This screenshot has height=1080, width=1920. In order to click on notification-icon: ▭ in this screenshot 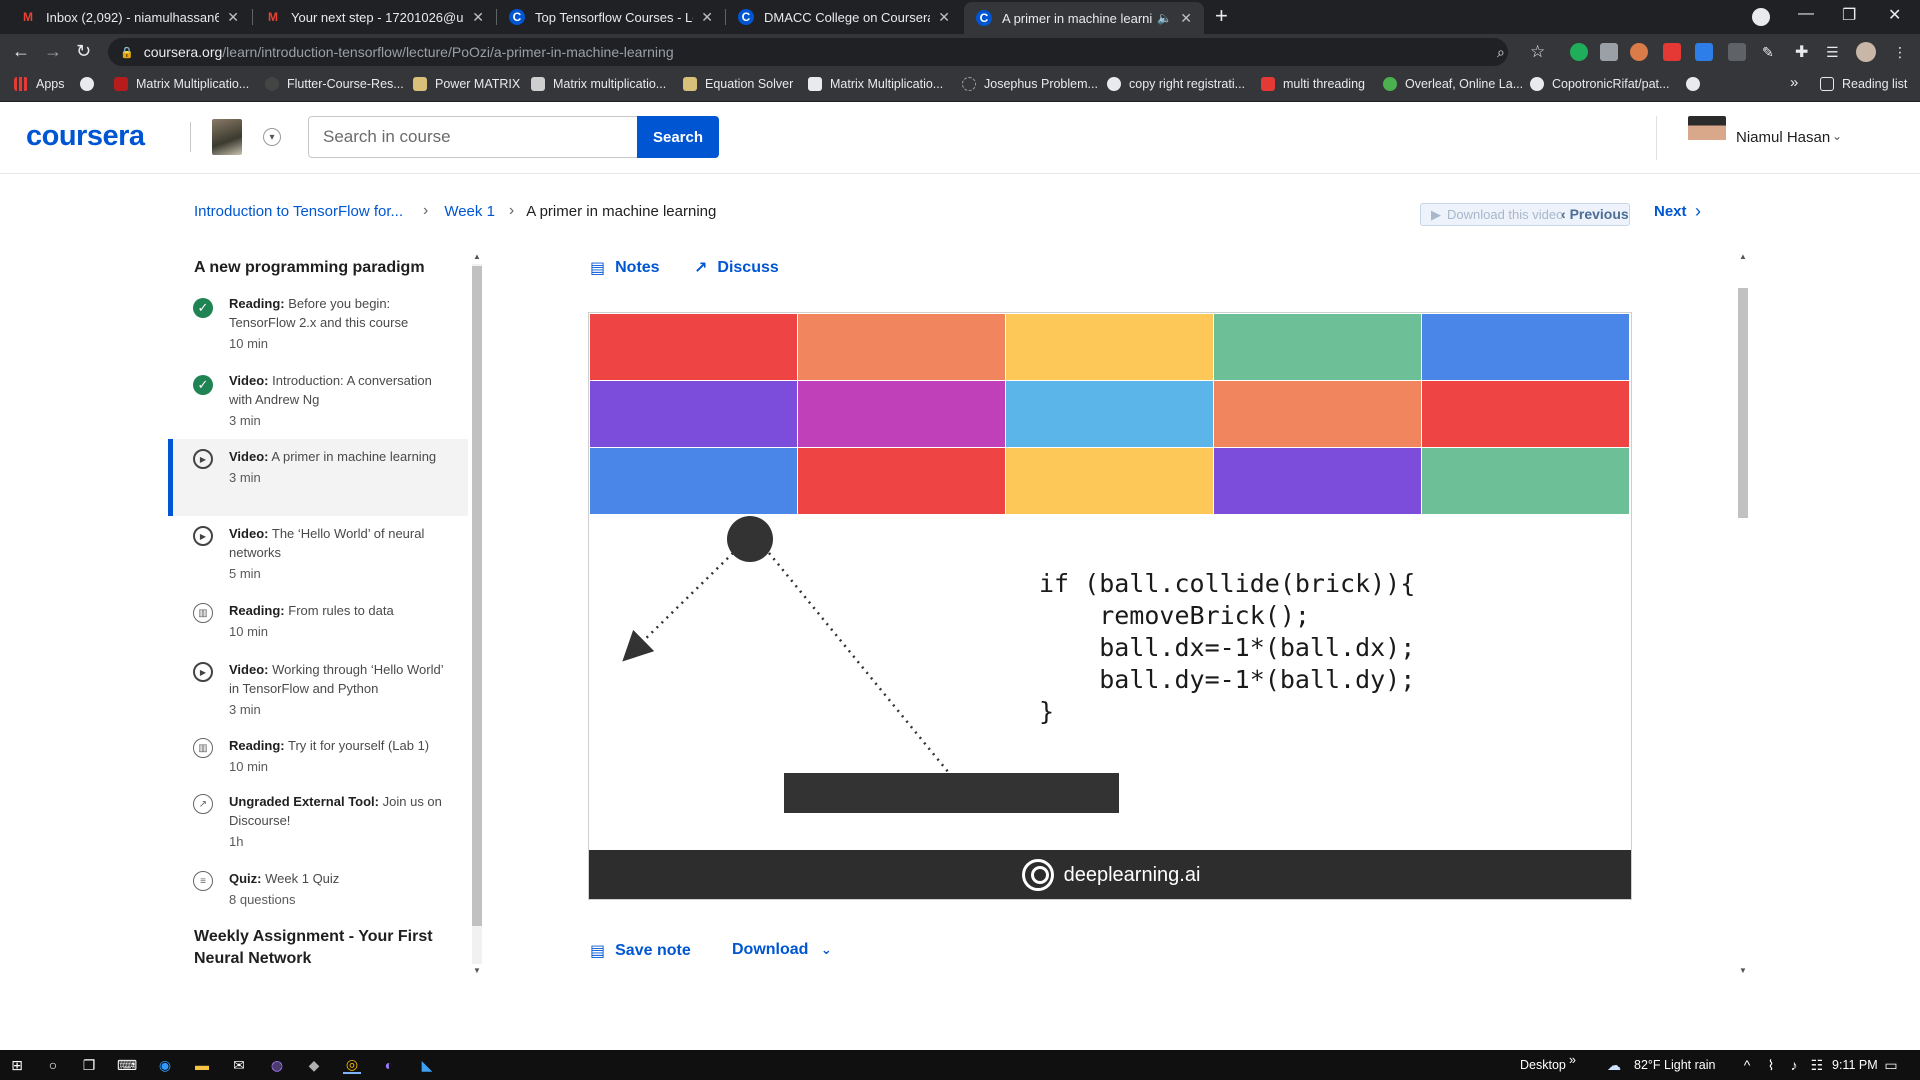, I will do `click(1891, 1065)`.